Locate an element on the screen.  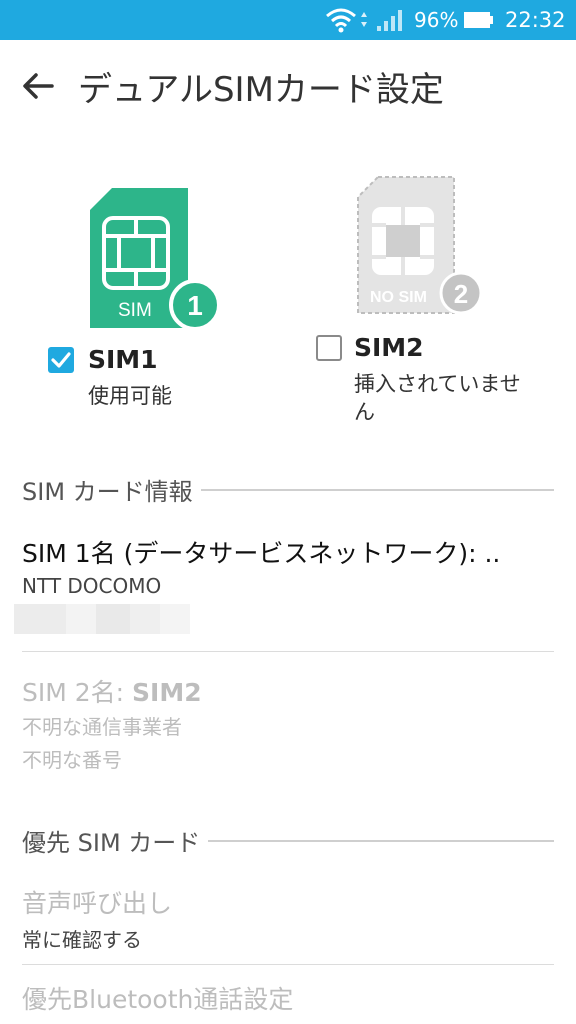
sim2-number: 不明な番号 is located at coordinates (72, 760).